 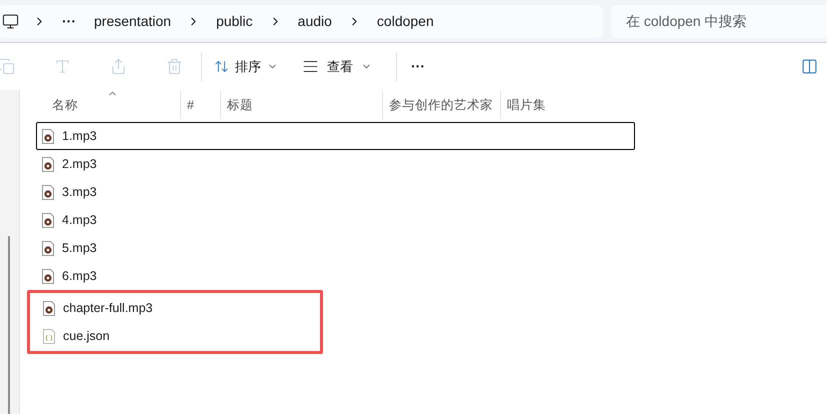 I want to click on file-name: 4.mp3, so click(x=79, y=220).